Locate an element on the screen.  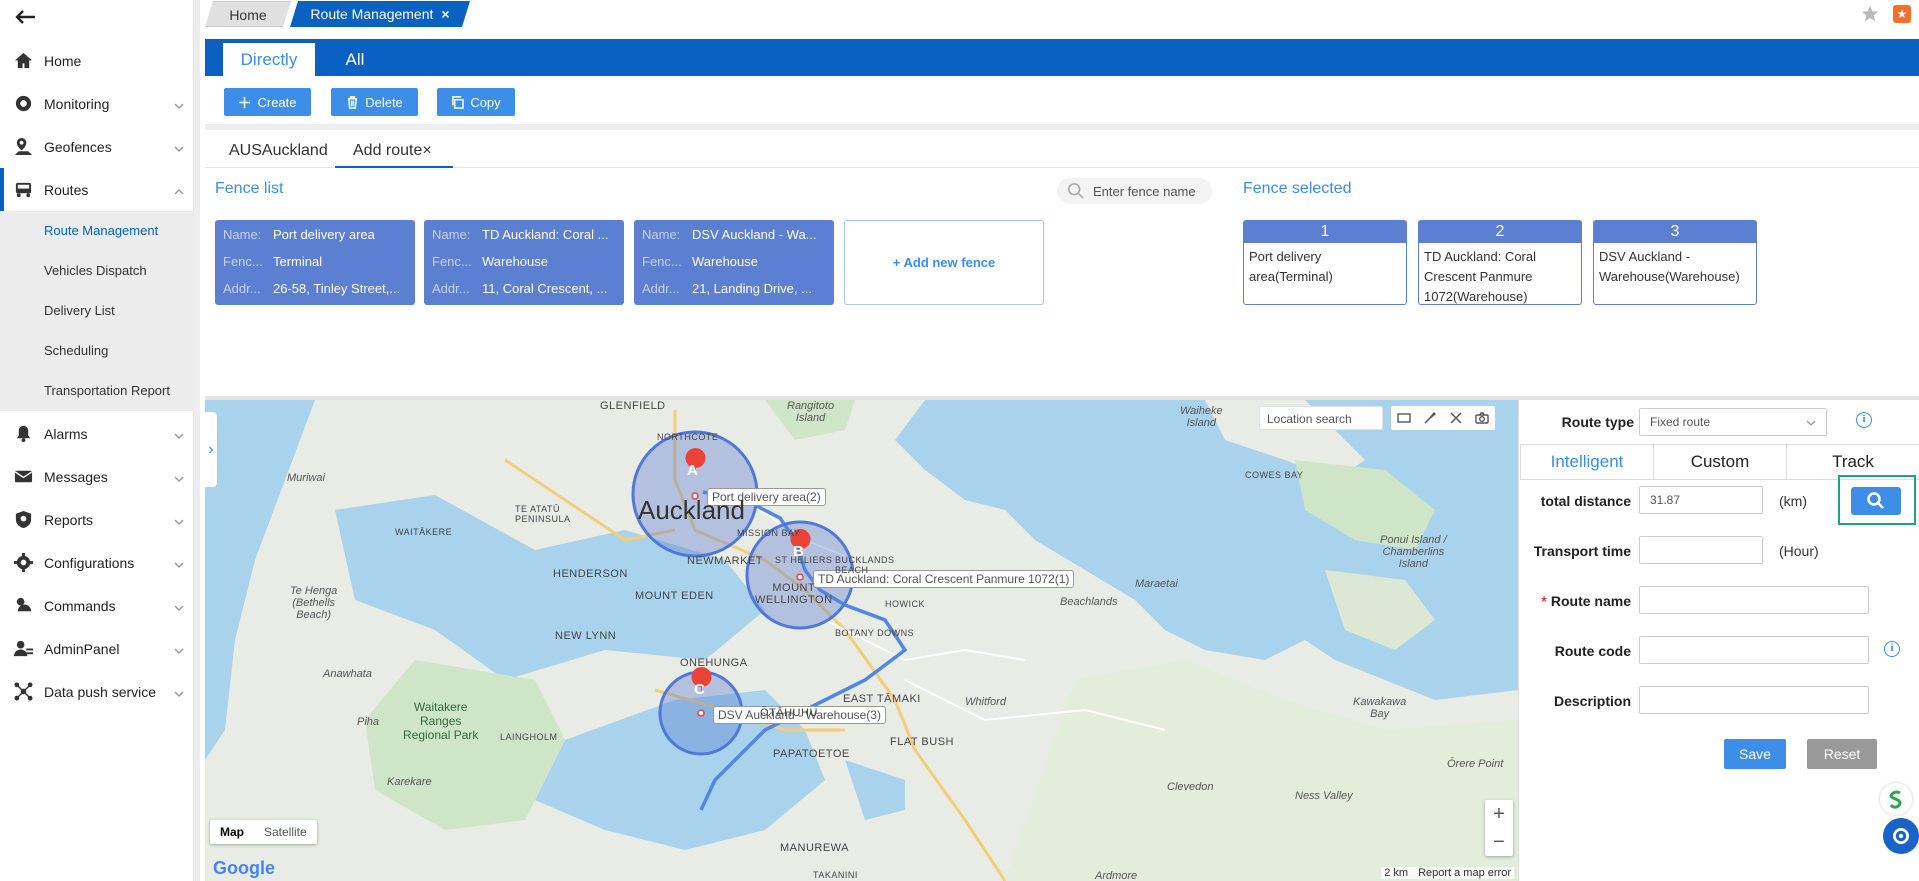
fence-search-input is located at coordinates (1148, 191).